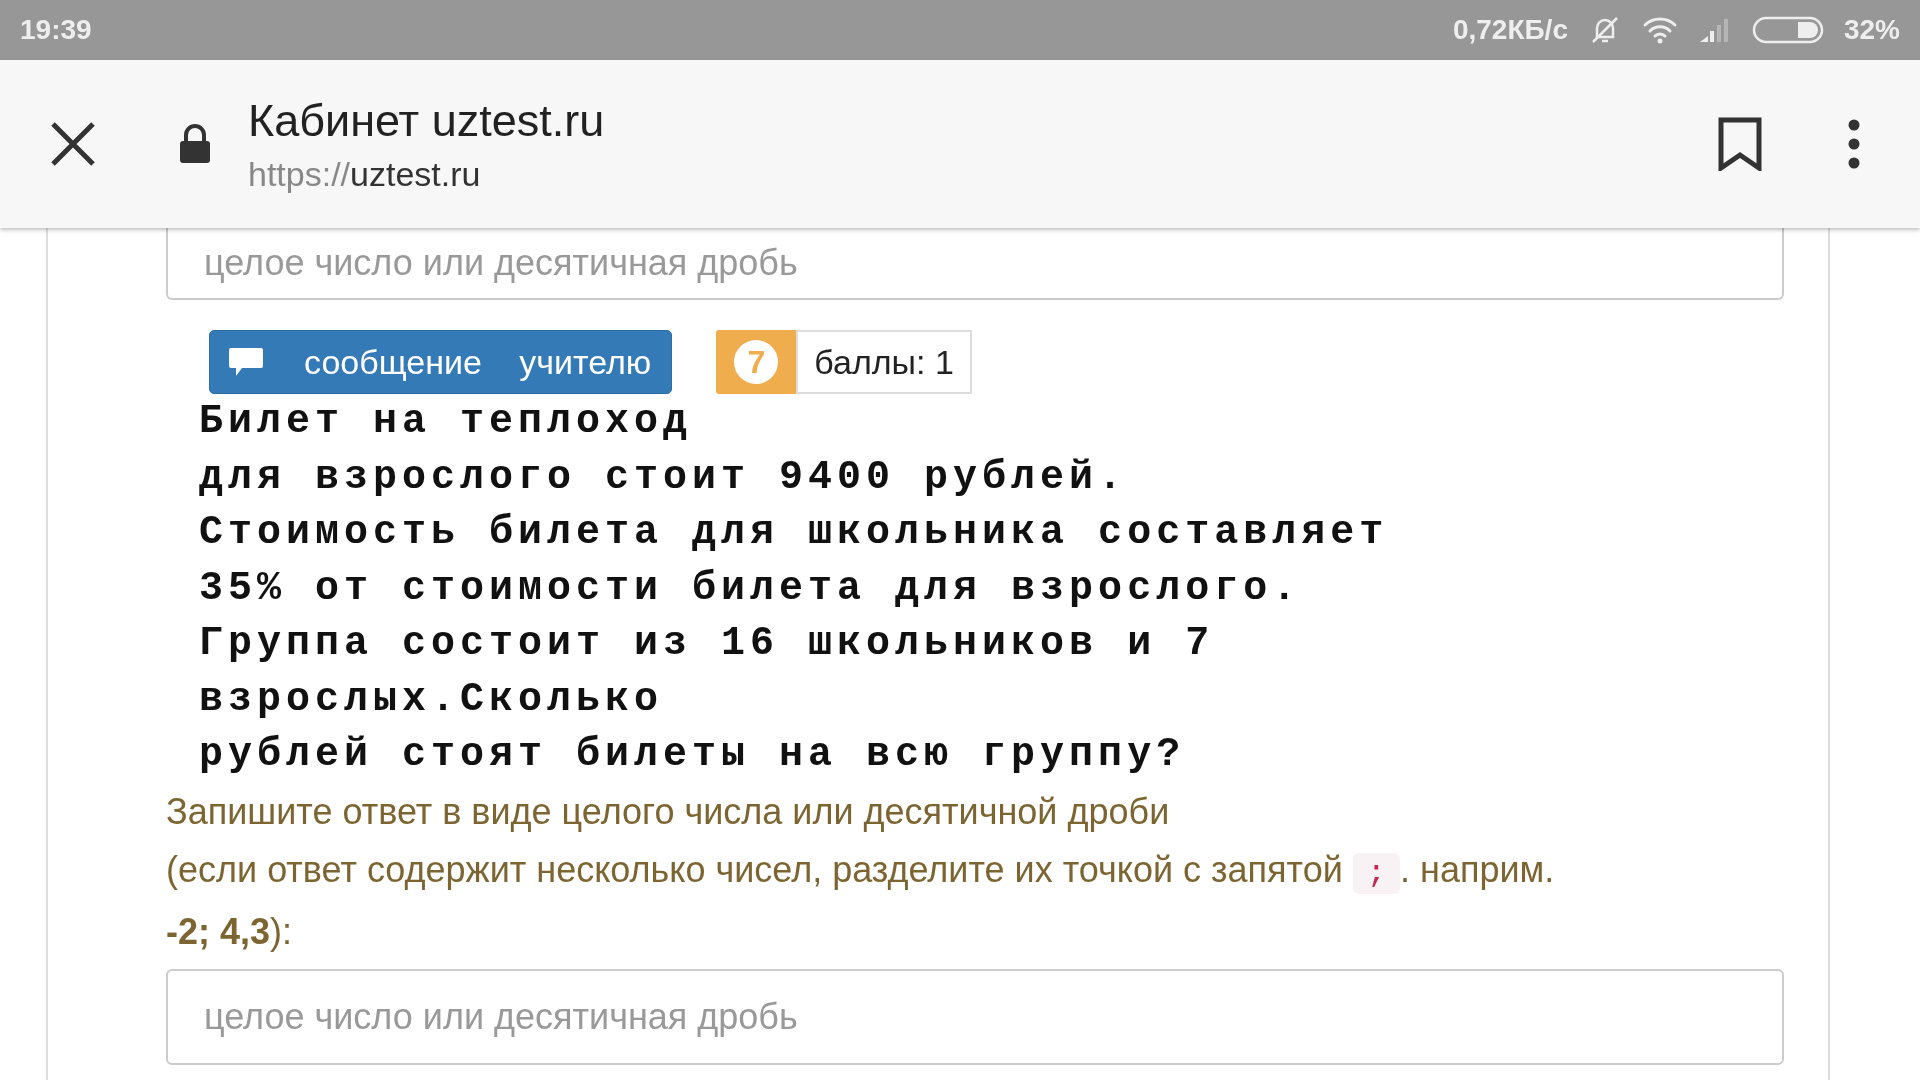 Image resolution: width=1920 pixels, height=1080 pixels. What do you see at coordinates (1510, 30) in the screenshot?
I see `network-speed: 0,72КБ/с` at bounding box center [1510, 30].